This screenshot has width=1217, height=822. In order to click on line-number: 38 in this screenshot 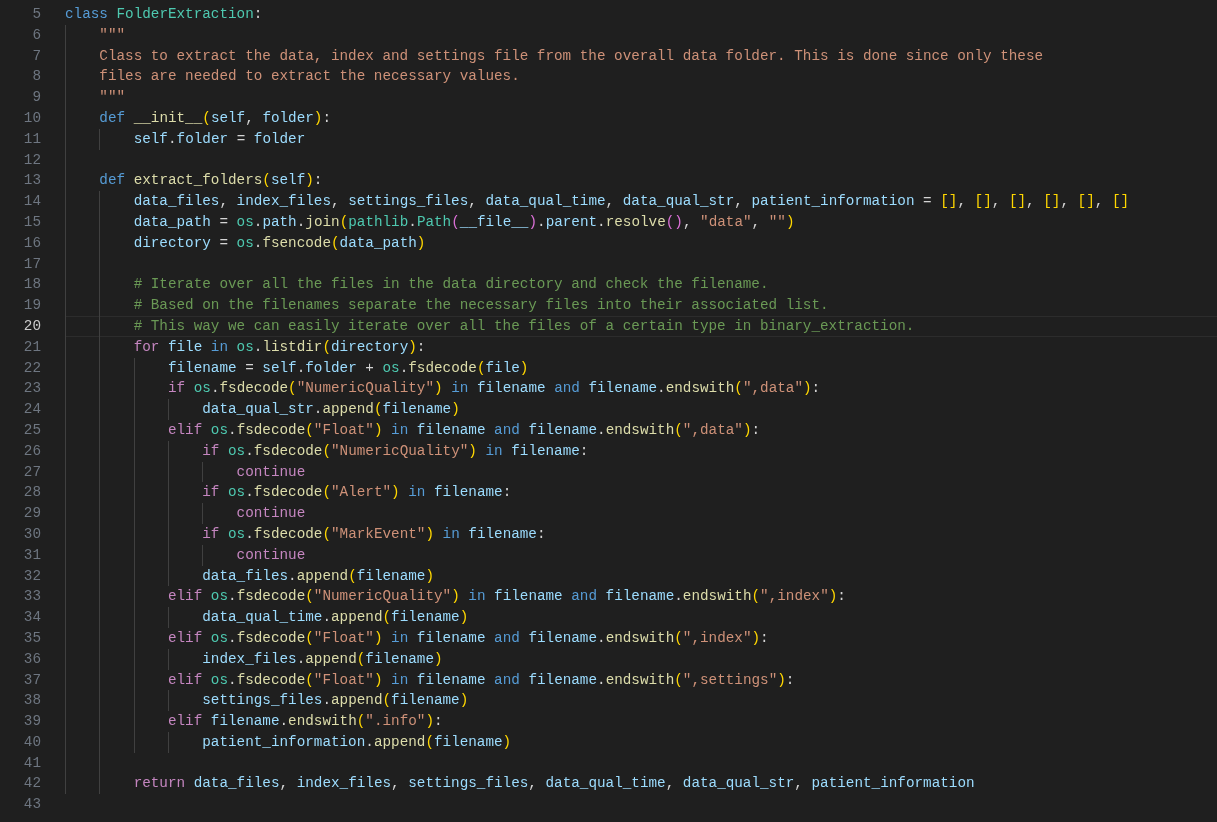, I will do `click(32, 701)`.